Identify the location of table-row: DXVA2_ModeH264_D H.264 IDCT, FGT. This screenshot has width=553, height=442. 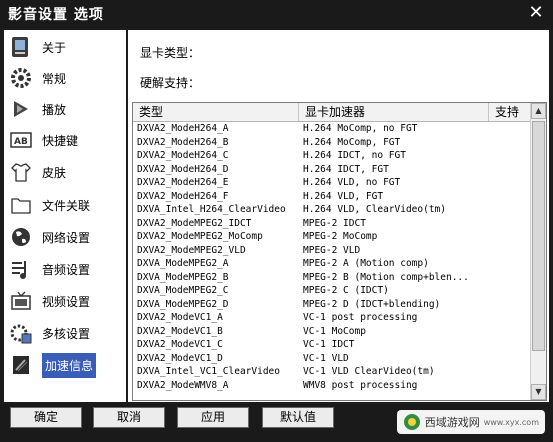
(332, 170).